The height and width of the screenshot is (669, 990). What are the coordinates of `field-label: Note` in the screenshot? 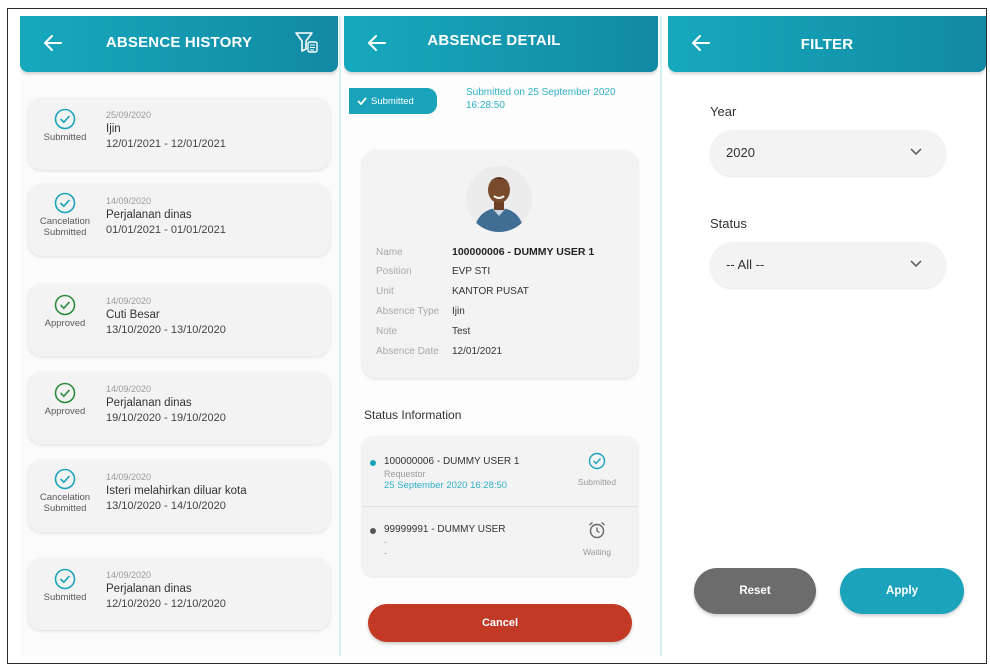 It's located at (387, 331).